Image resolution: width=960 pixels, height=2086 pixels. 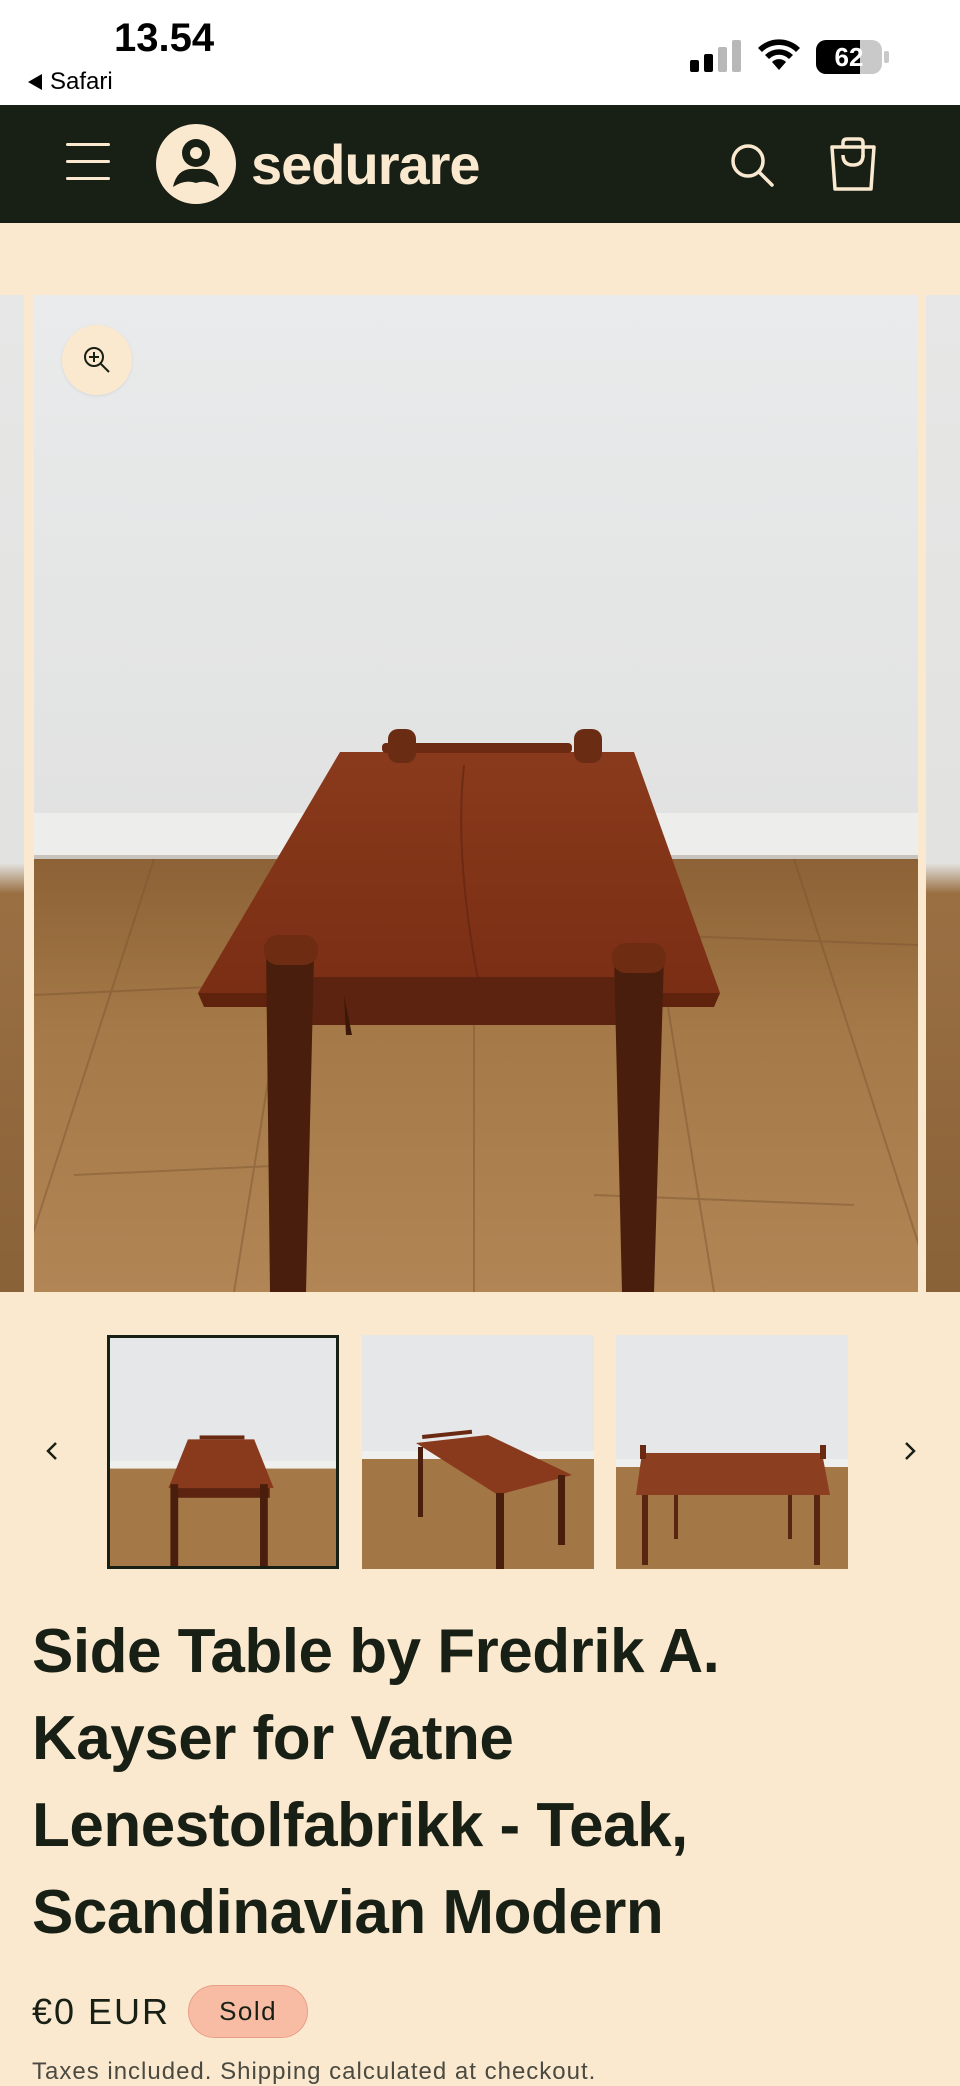 I want to click on thumbnail-front, so click(x=223, y=1452).